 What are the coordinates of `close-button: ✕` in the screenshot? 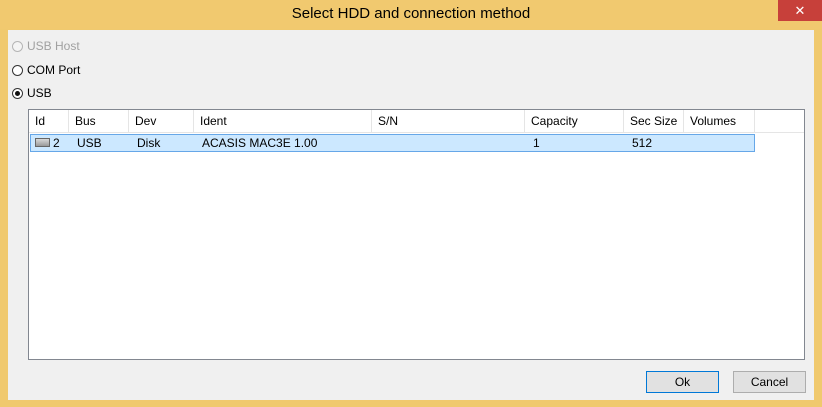 It's located at (800, 10).